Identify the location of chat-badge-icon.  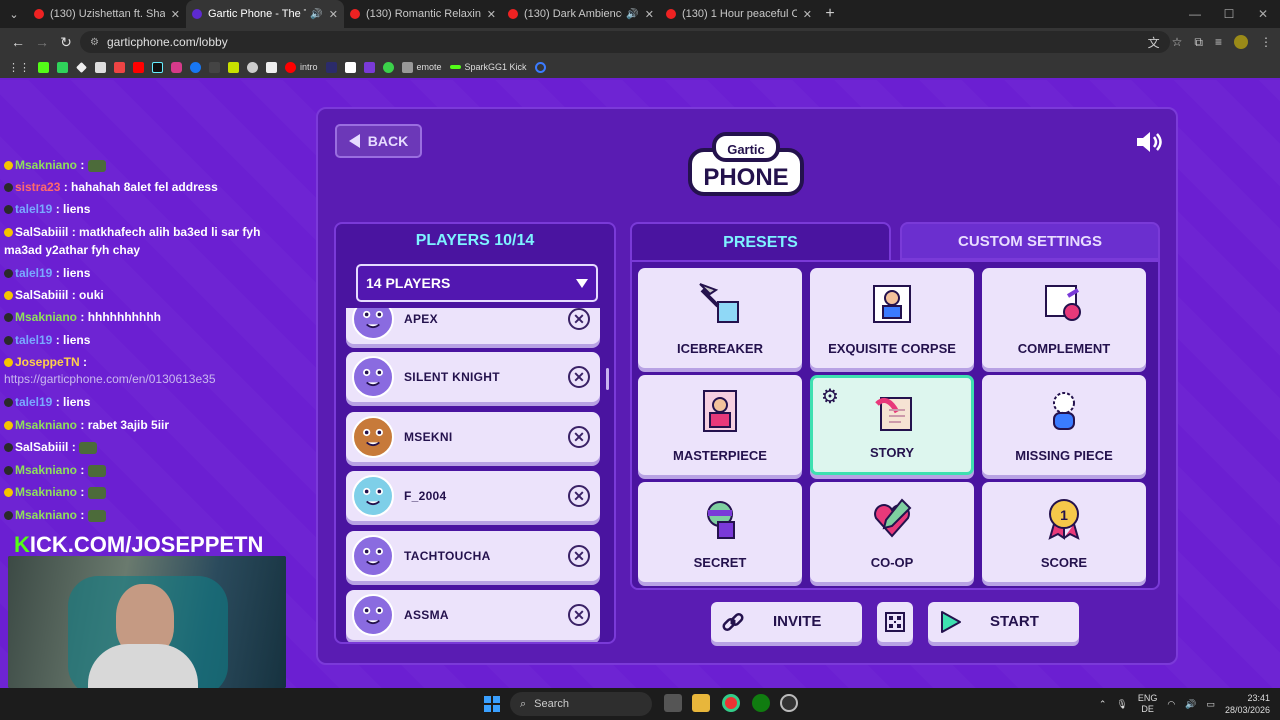
(8, 516).